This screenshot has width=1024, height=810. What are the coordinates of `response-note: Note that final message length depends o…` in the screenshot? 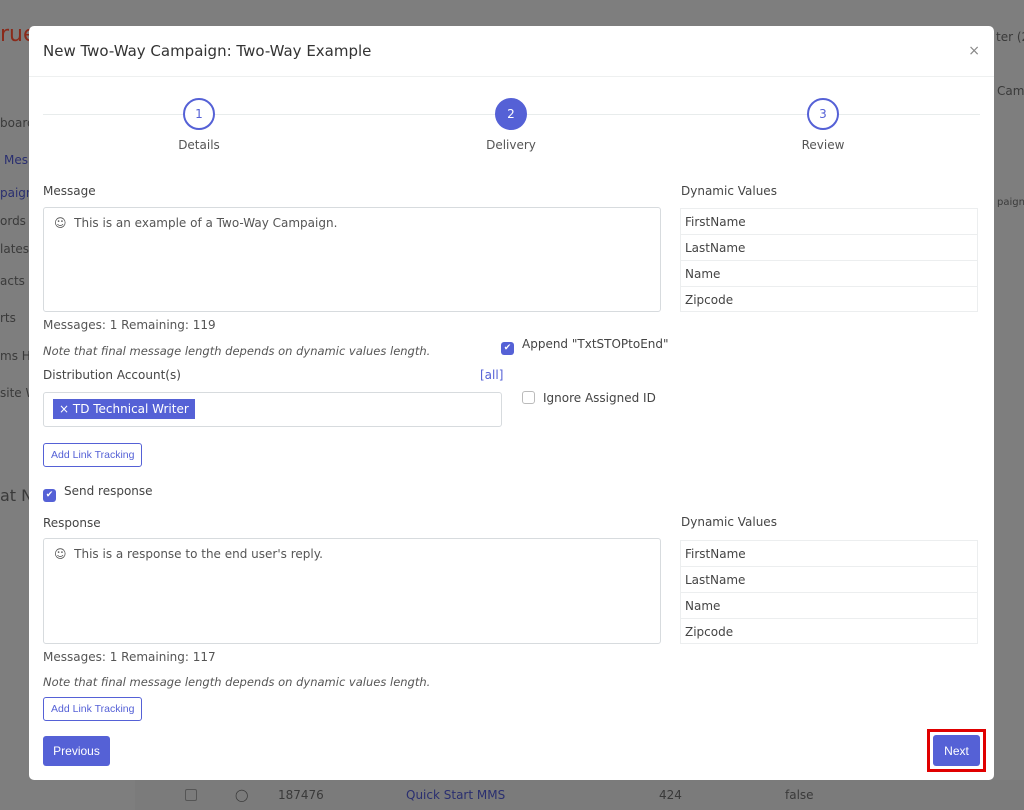 It's located at (237, 682).